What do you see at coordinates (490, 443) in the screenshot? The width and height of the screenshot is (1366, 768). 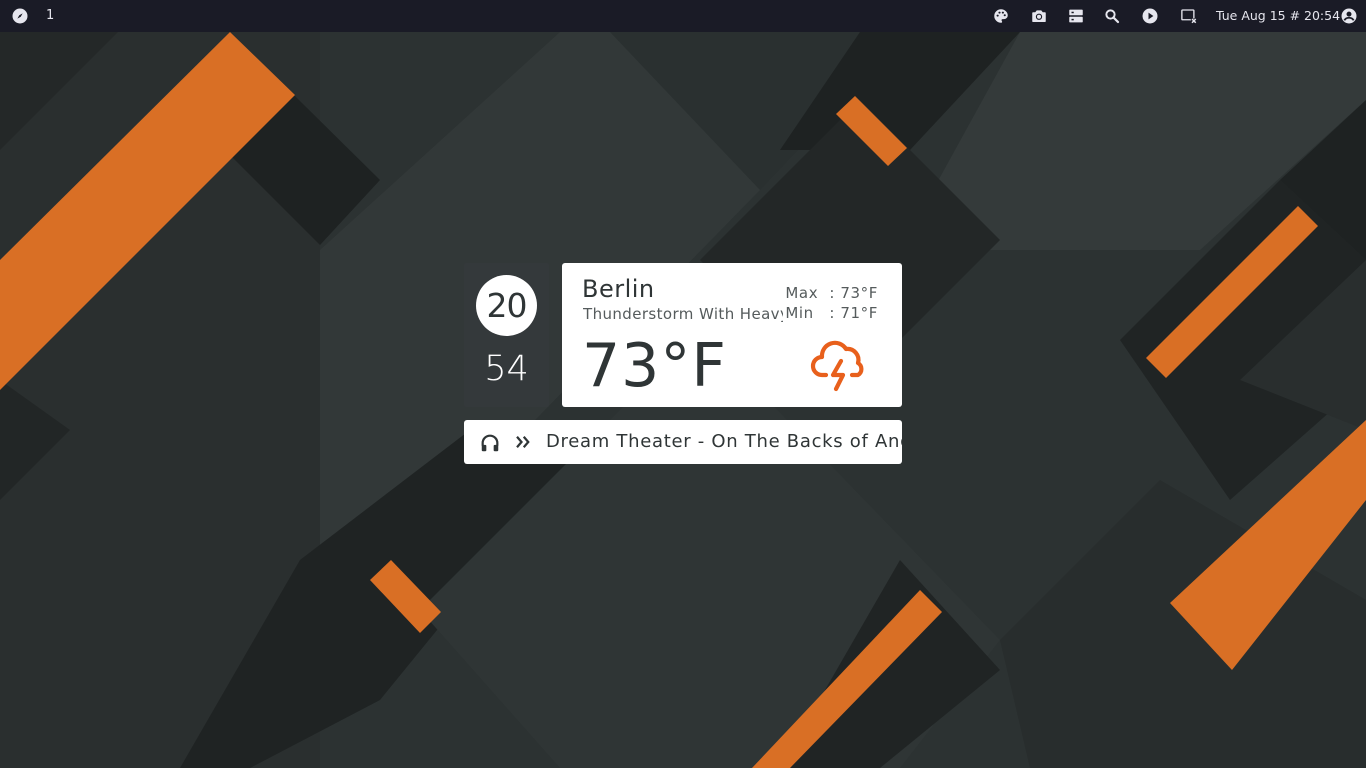 I see `headphones-icon` at bounding box center [490, 443].